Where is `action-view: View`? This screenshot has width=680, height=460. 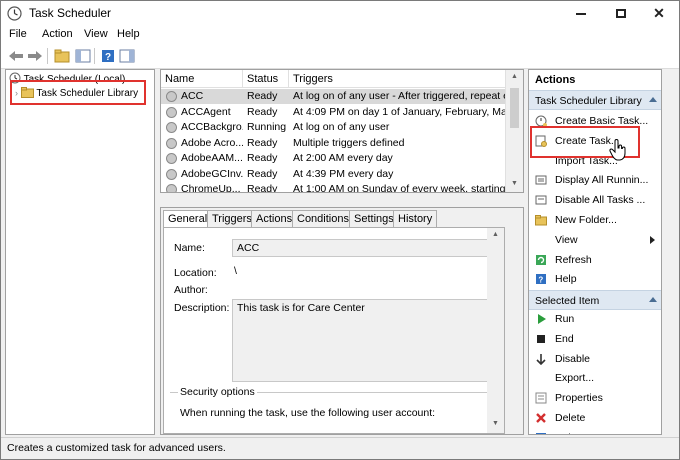 action-view: View is located at coordinates (595, 240).